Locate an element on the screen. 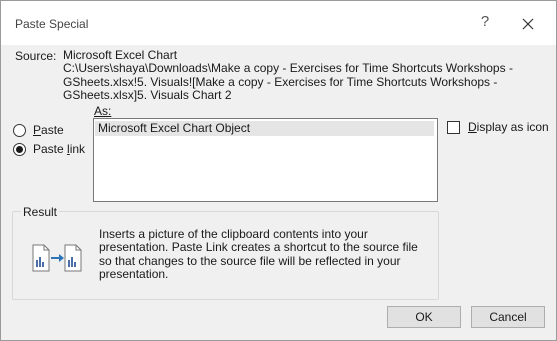  display-as-icon-label: Display as icon is located at coordinates (508, 127).